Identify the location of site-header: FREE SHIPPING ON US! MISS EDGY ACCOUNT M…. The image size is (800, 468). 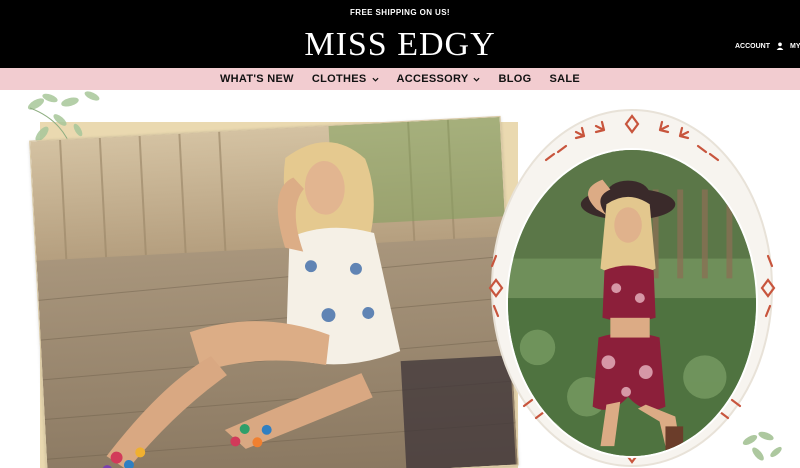
(400, 34).